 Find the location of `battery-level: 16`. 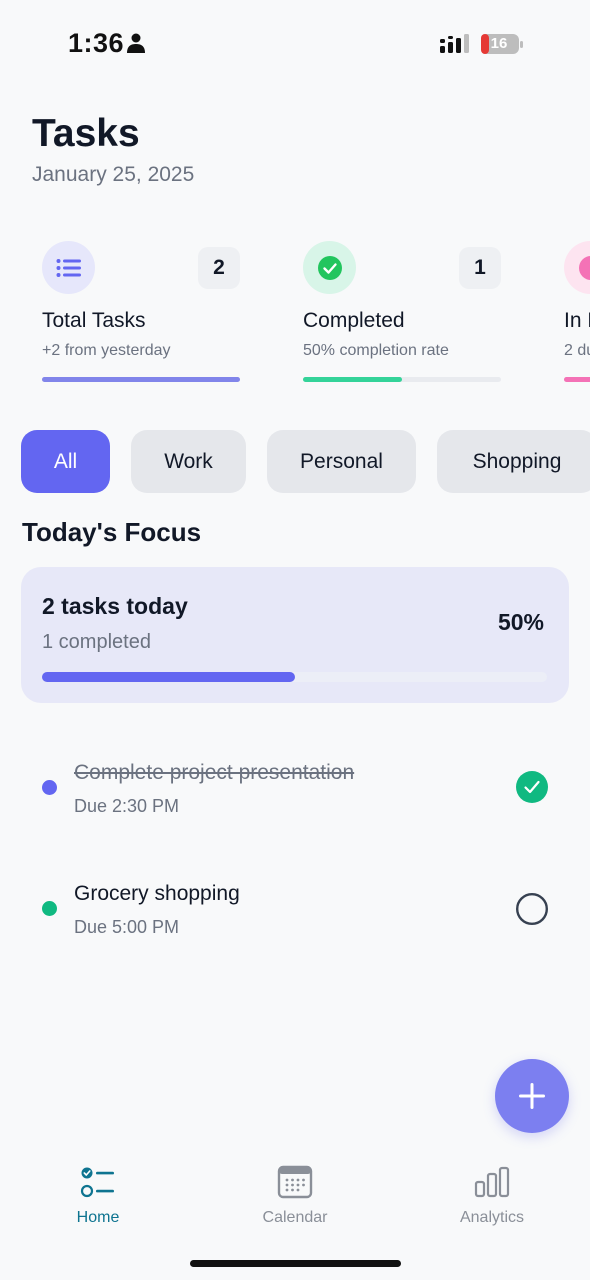

battery-level: 16 is located at coordinates (499, 43).